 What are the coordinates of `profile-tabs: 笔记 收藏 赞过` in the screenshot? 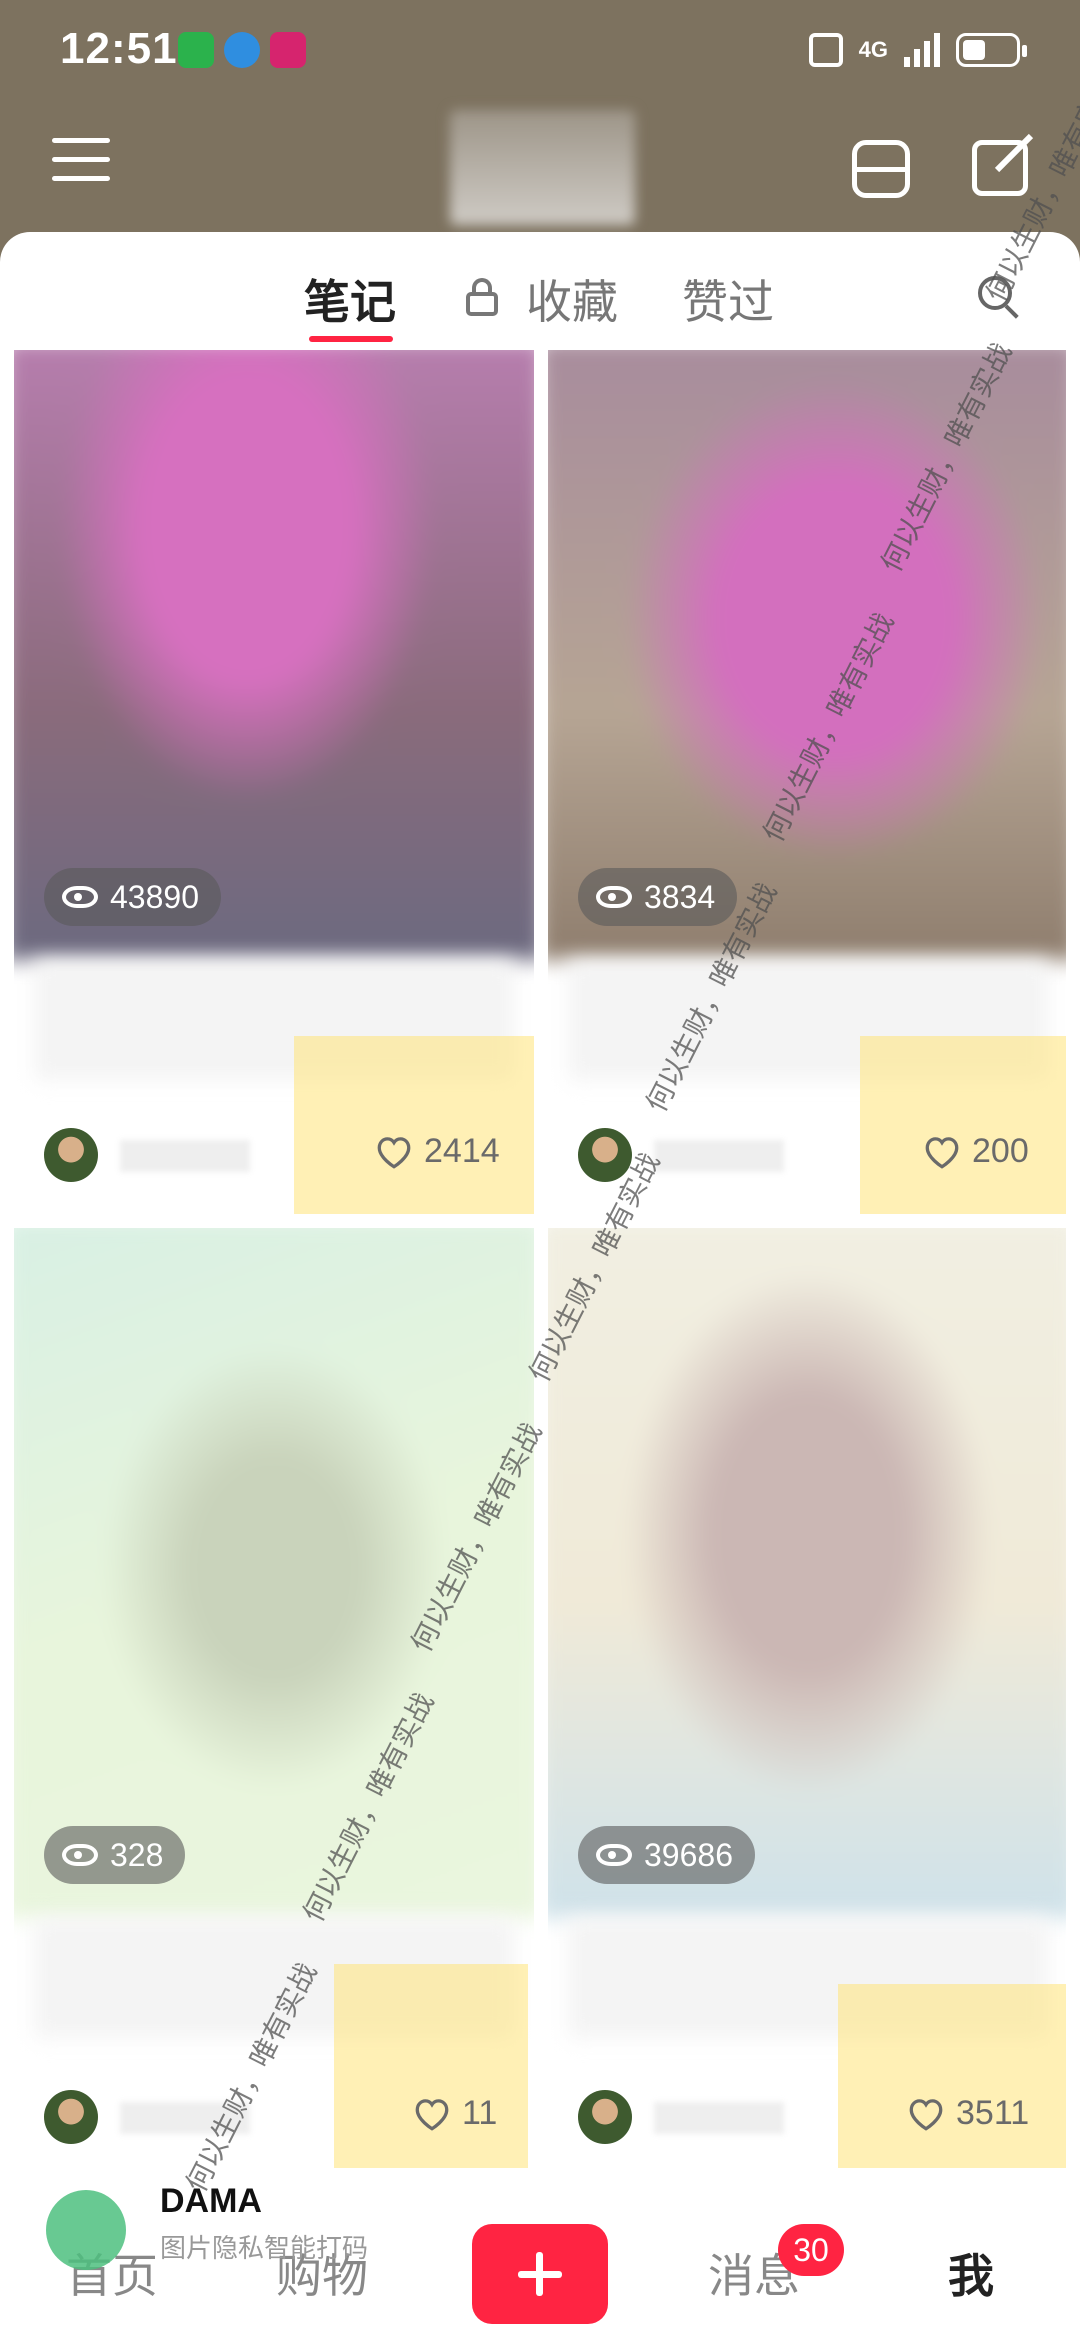 It's located at (540, 305).